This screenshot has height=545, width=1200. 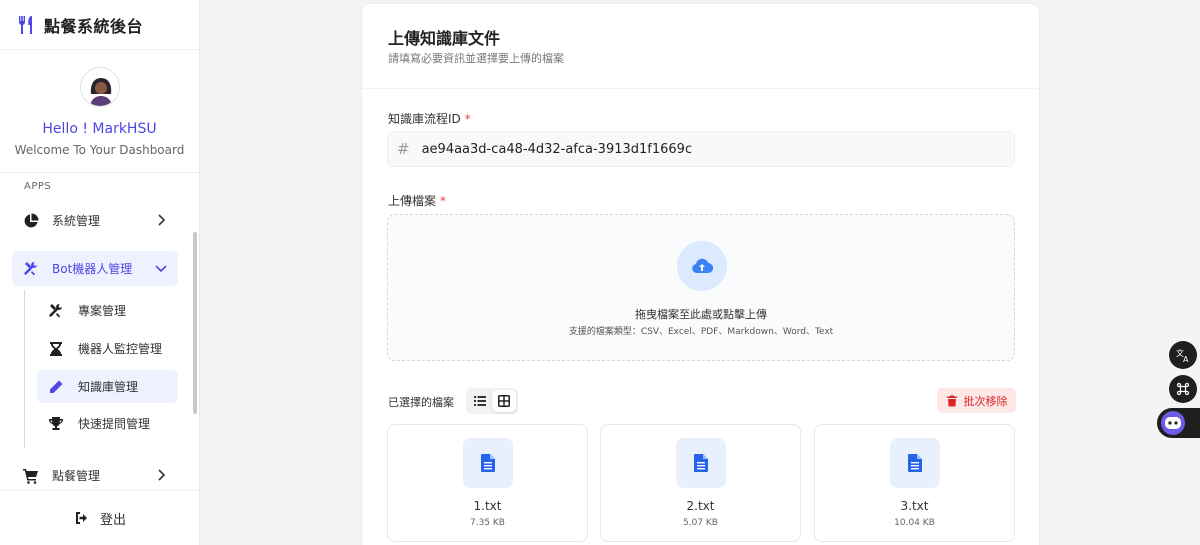 I want to click on sidebar-item-label: 點餐管理, so click(x=76, y=476).